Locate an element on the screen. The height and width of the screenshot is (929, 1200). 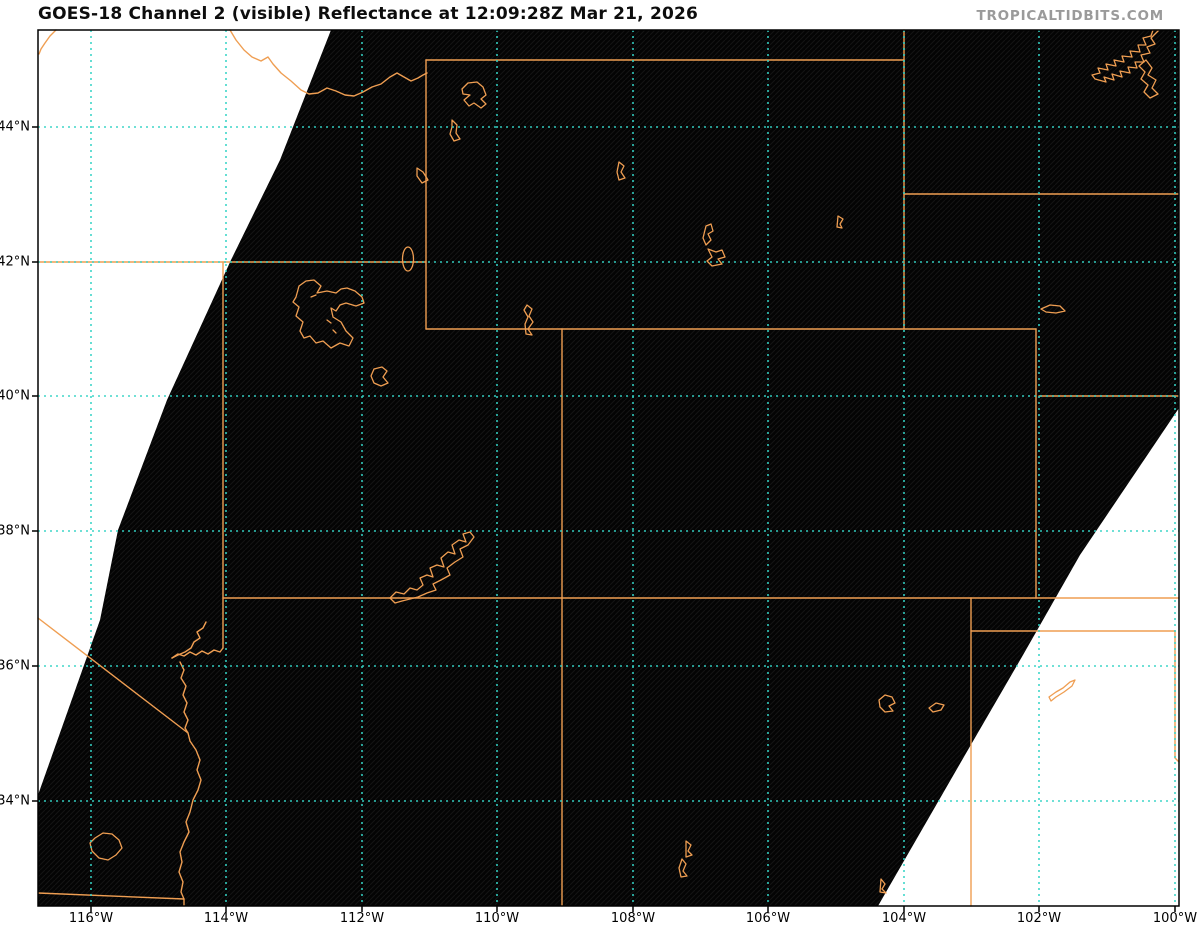
x-tick-label-114w: 114°W is located at coordinates (226, 918).